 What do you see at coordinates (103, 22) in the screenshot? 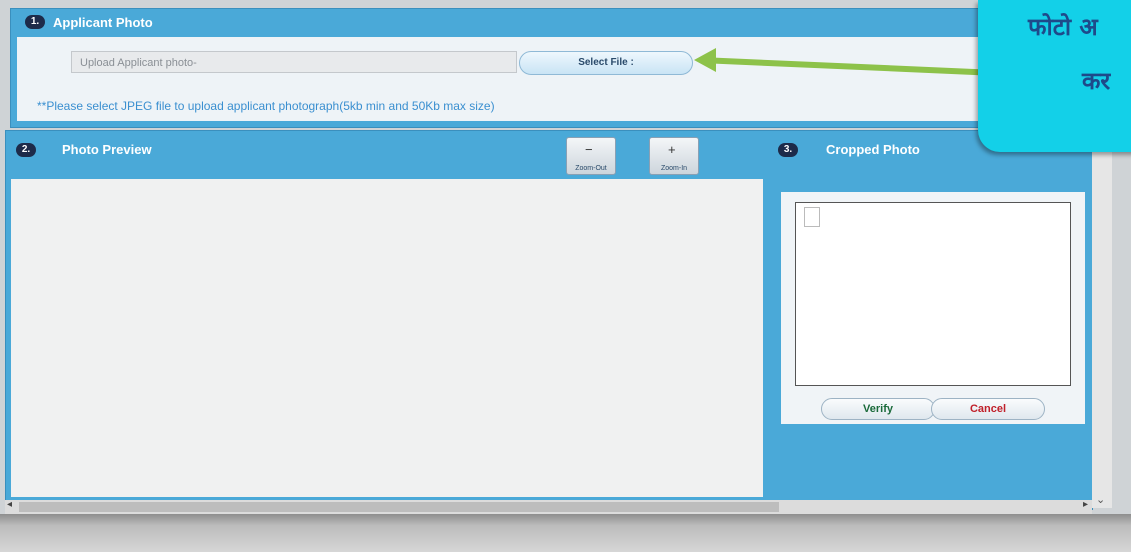
I see `applicant-photo-title: Applicant Photo` at bounding box center [103, 22].